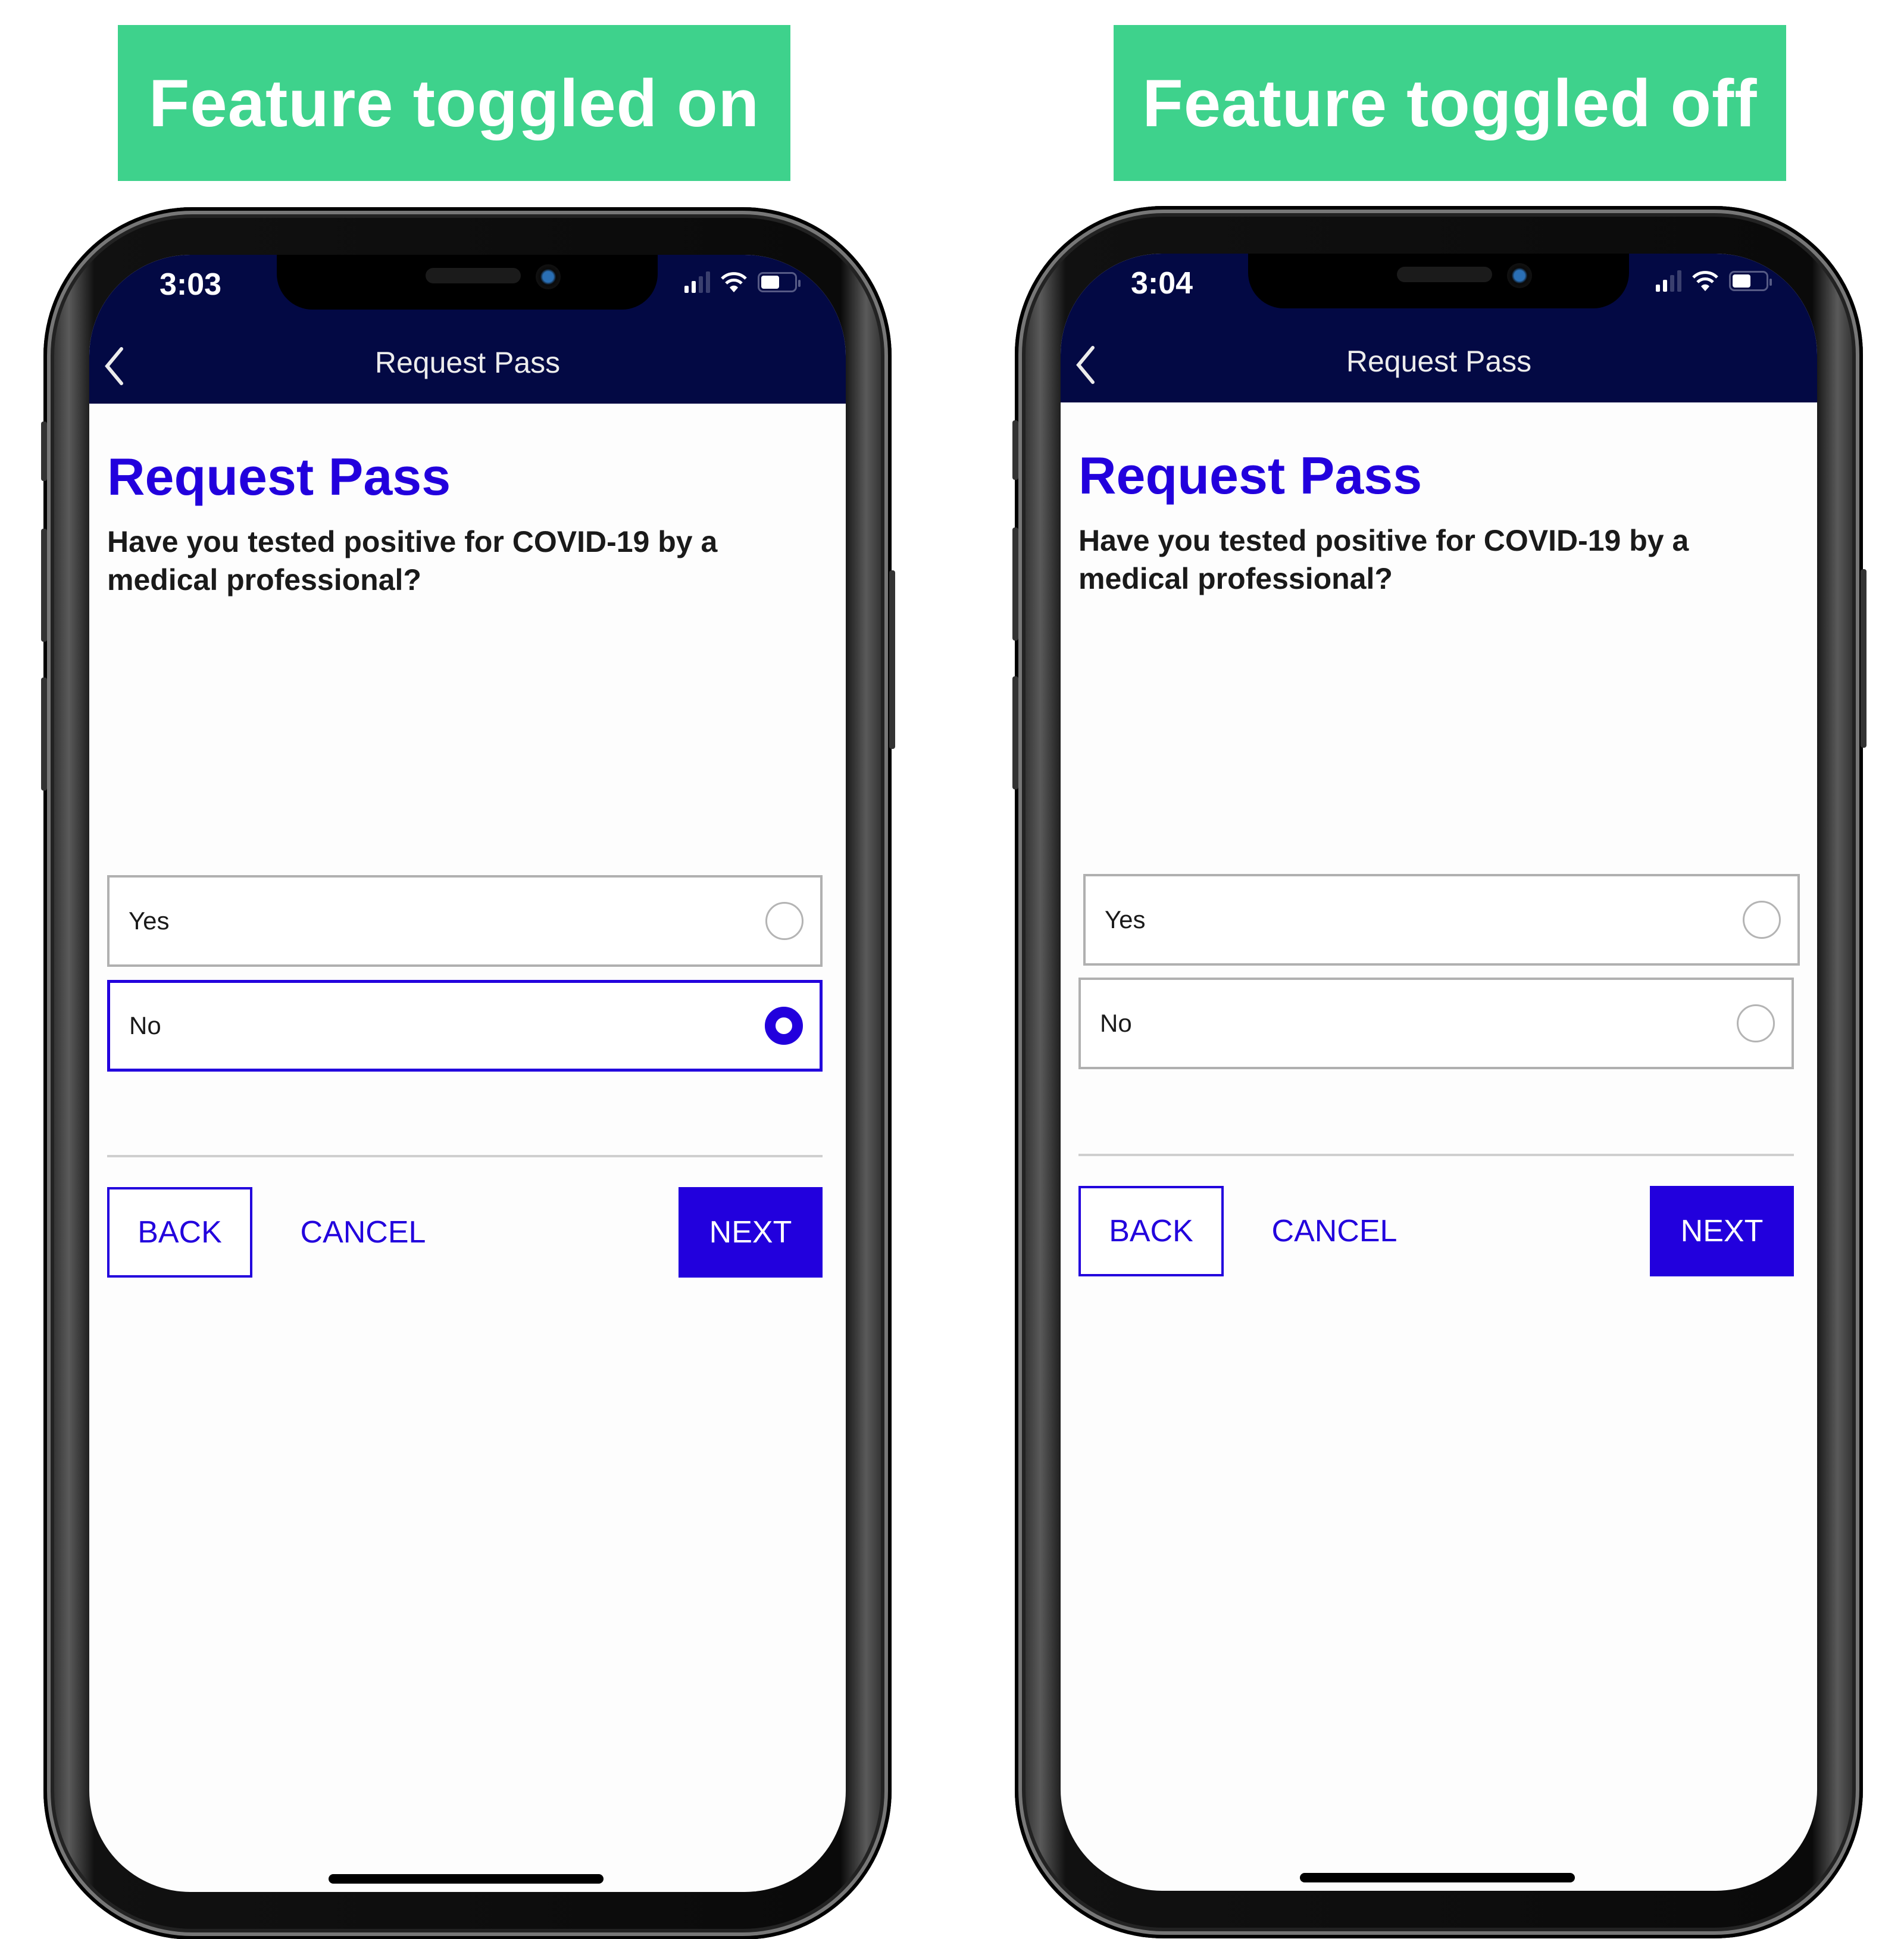  I want to click on banner-label: Feature toggled on, so click(454, 102).